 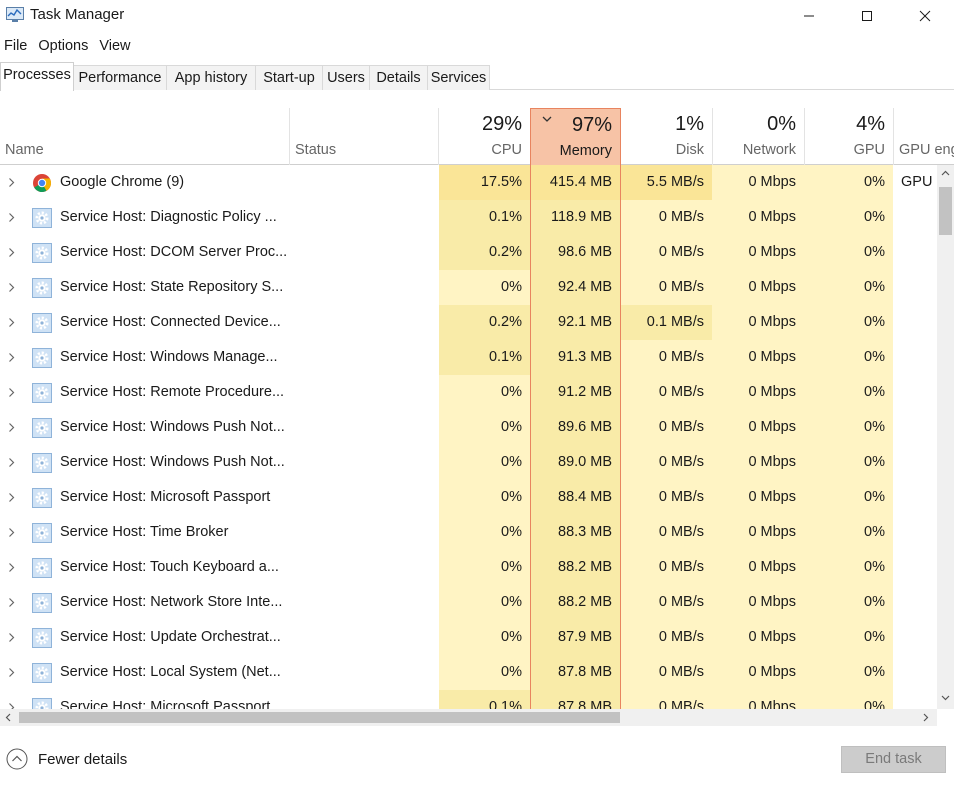 What do you see at coordinates (346, 77) in the screenshot?
I see `tab-users: Users` at bounding box center [346, 77].